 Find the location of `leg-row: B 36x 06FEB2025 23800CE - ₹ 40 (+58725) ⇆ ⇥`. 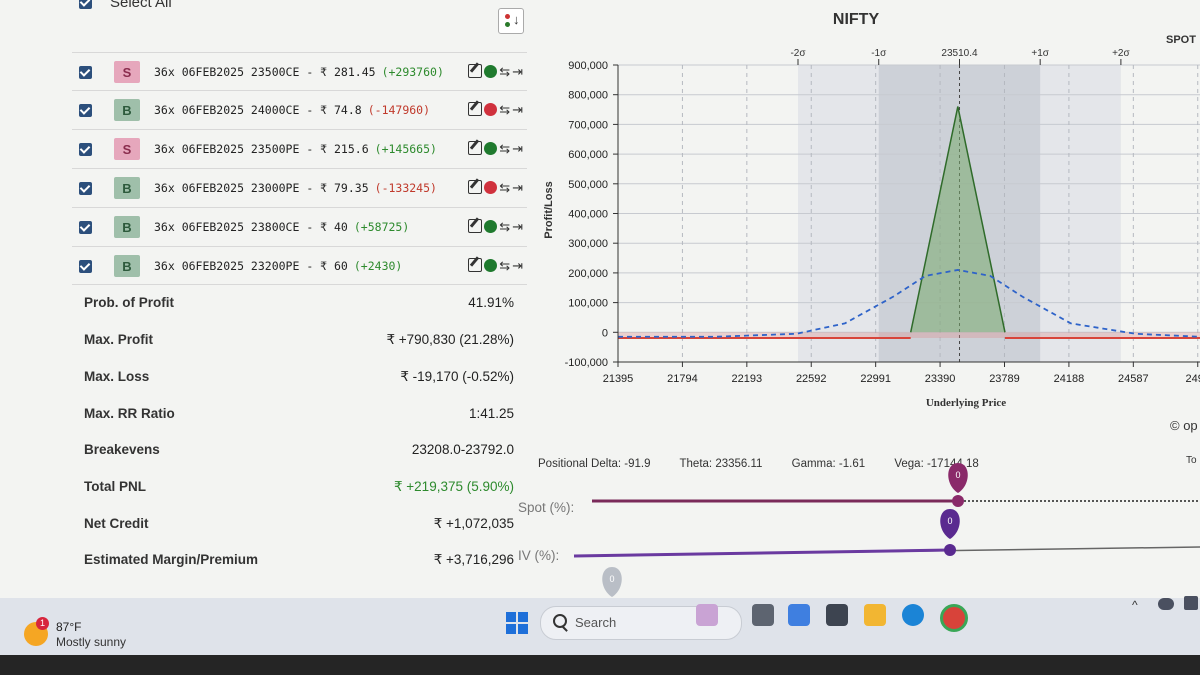

leg-row: B 36x 06FEB2025 23800CE - ₹ 40 (+58725) ⇆ ⇥ is located at coordinates (299, 226).